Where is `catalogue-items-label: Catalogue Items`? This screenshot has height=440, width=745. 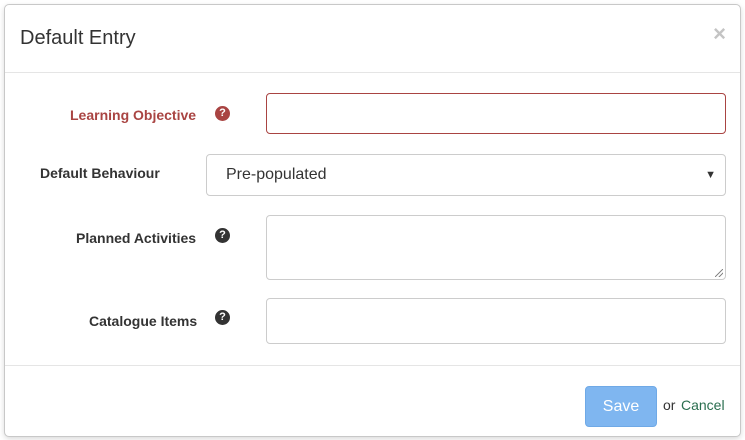 catalogue-items-label: Catalogue Items is located at coordinates (143, 321).